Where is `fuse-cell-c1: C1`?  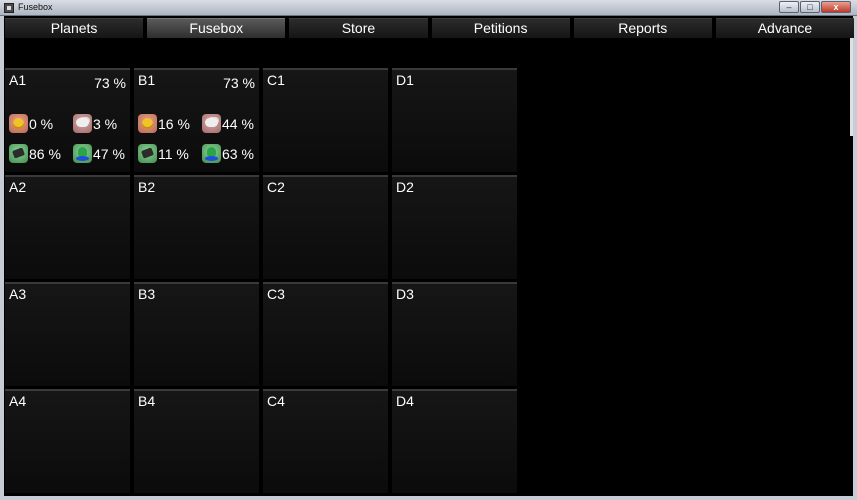 fuse-cell-c1: C1 is located at coordinates (325, 120).